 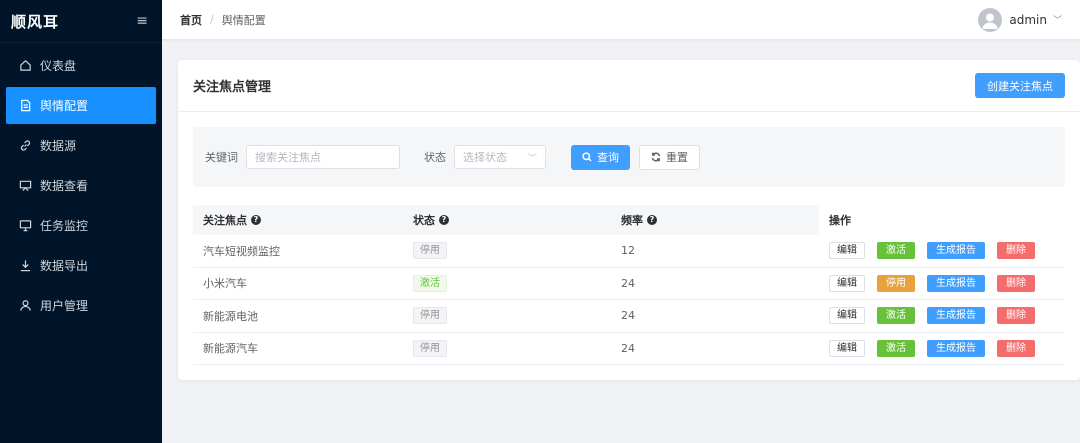 I want to click on sidebar-item-label: 数据源, so click(x=58, y=146).